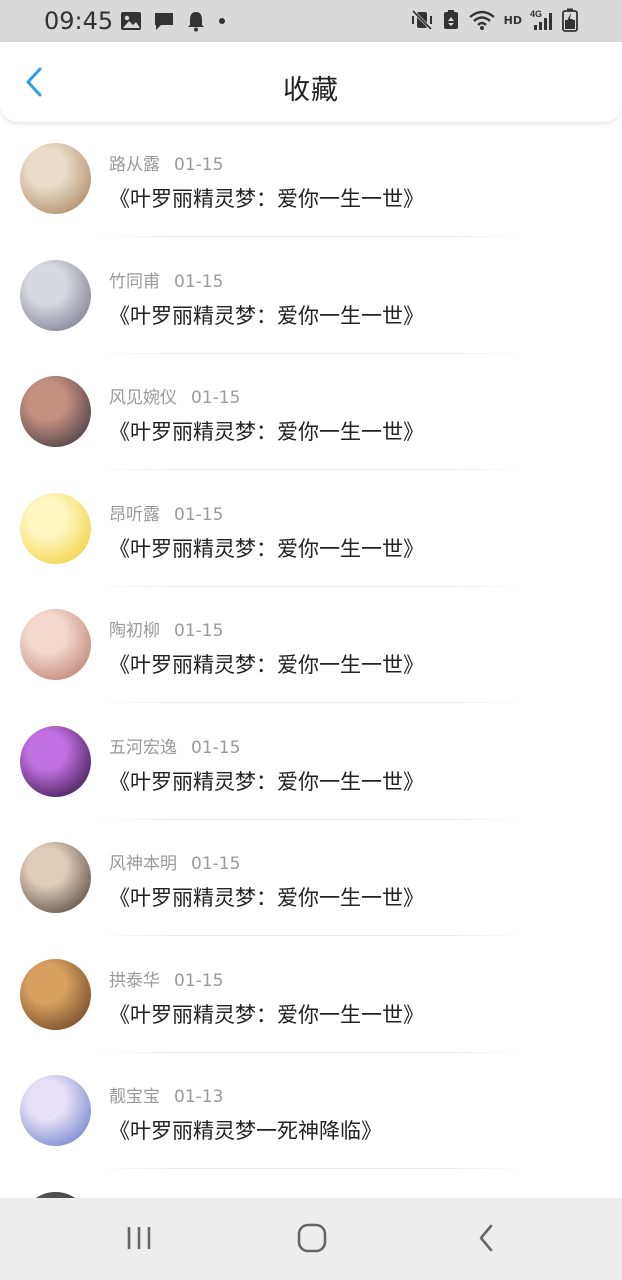 This screenshot has width=622, height=1280. I want to click on battery-charging-icon, so click(570, 20).